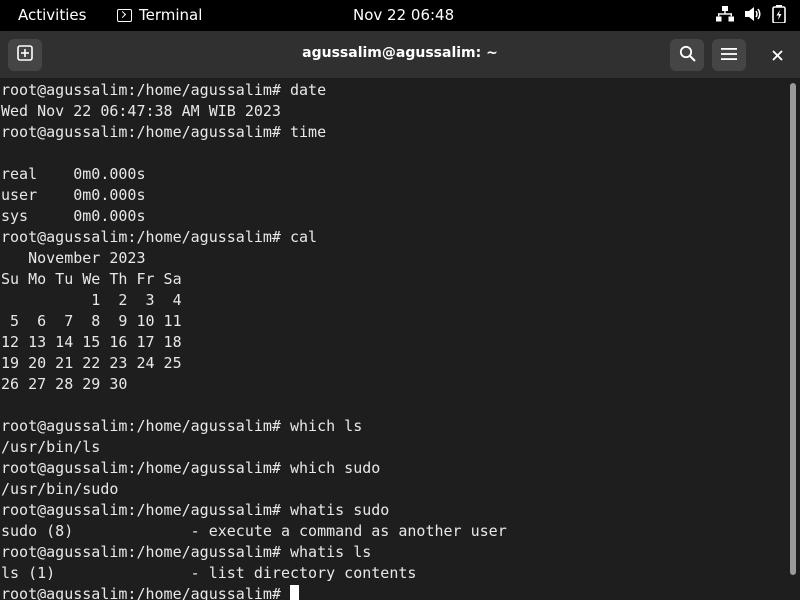  I want to click on volume-icon, so click(753, 14).